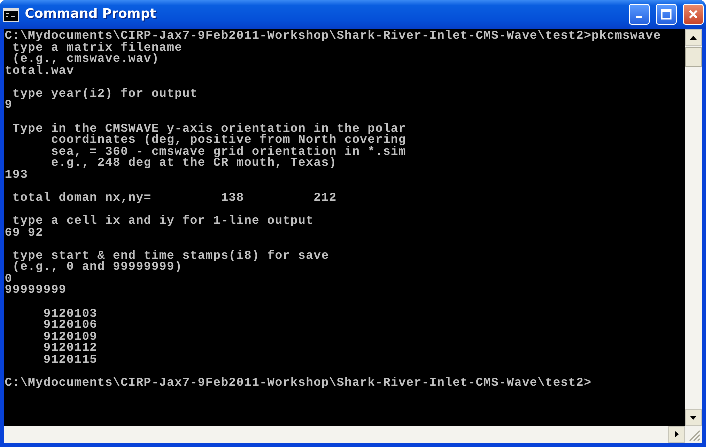  What do you see at coordinates (171, 256) in the screenshot?
I see `console-line: type start & end time stamps(i8) for save` at bounding box center [171, 256].